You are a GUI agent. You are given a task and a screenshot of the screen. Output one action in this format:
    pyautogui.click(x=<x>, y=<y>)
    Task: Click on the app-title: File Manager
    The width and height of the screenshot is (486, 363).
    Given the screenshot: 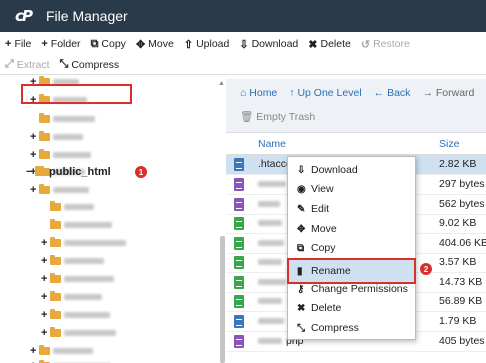 What is the action you would take?
    pyautogui.click(x=87, y=16)
    